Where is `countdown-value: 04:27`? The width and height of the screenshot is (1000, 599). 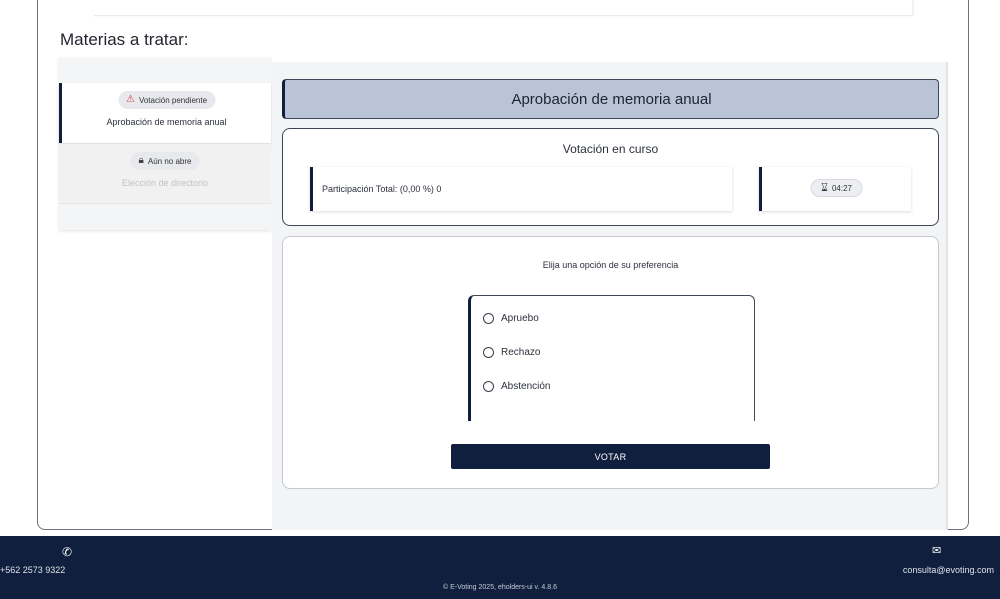 countdown-value: 04:27 is located at coordinates (841, 188).